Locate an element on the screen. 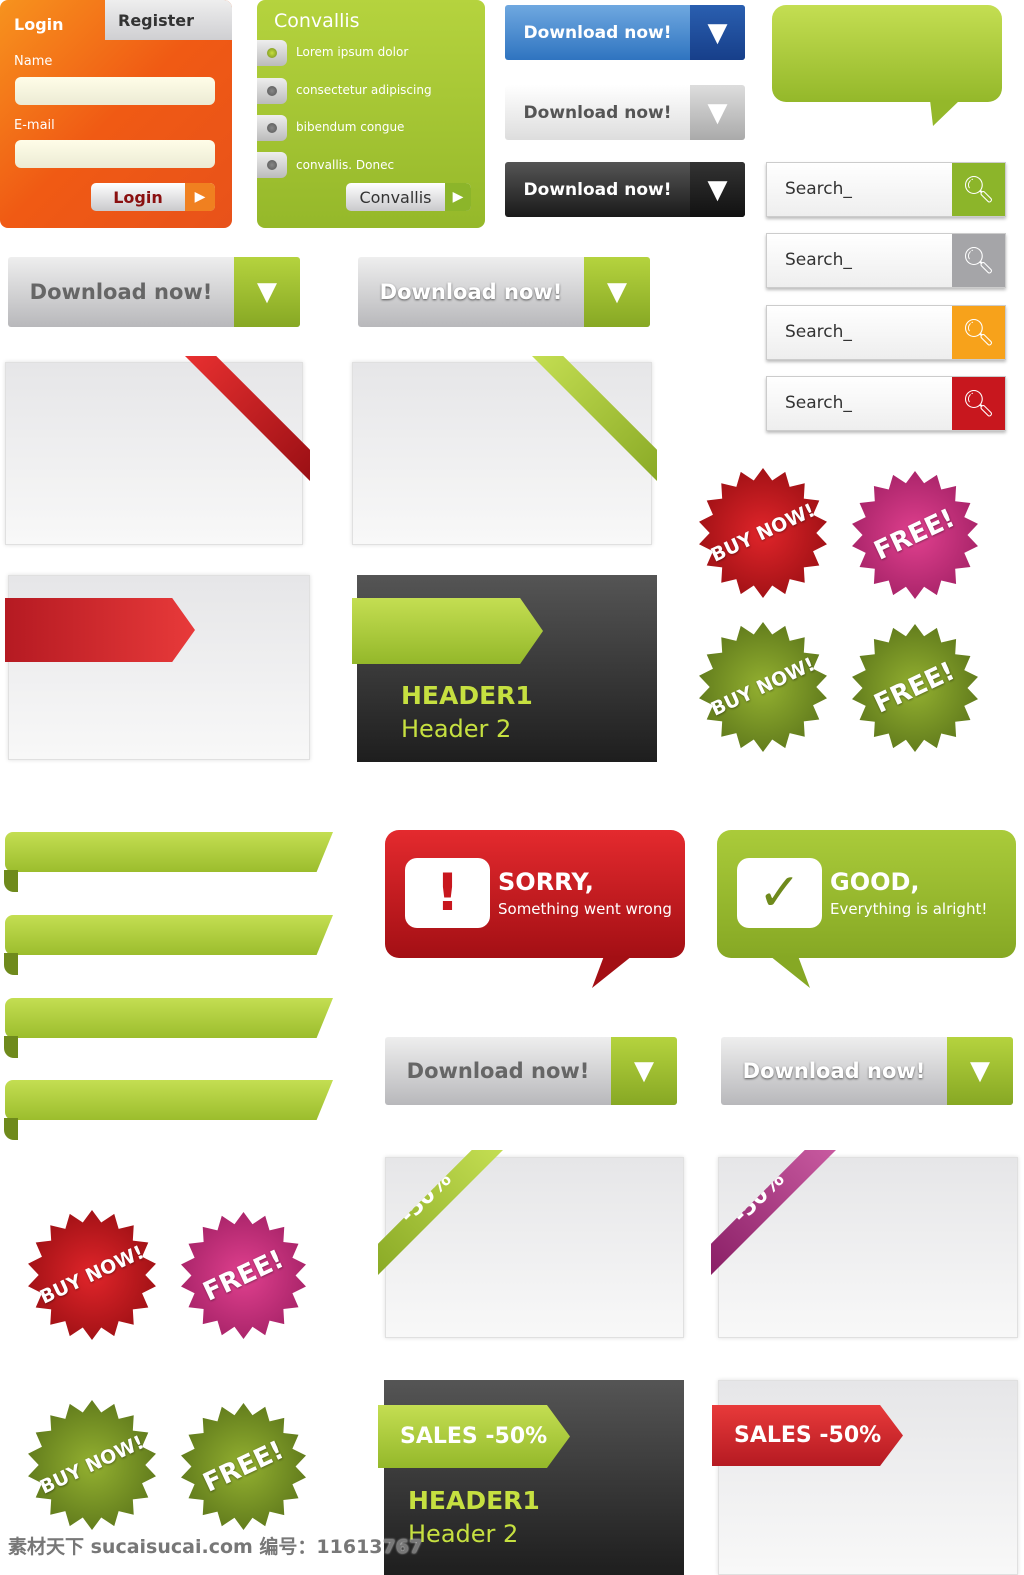 This screenshot has width=1024, height=1575. speech-bubble is located at coordinates (887, 53).